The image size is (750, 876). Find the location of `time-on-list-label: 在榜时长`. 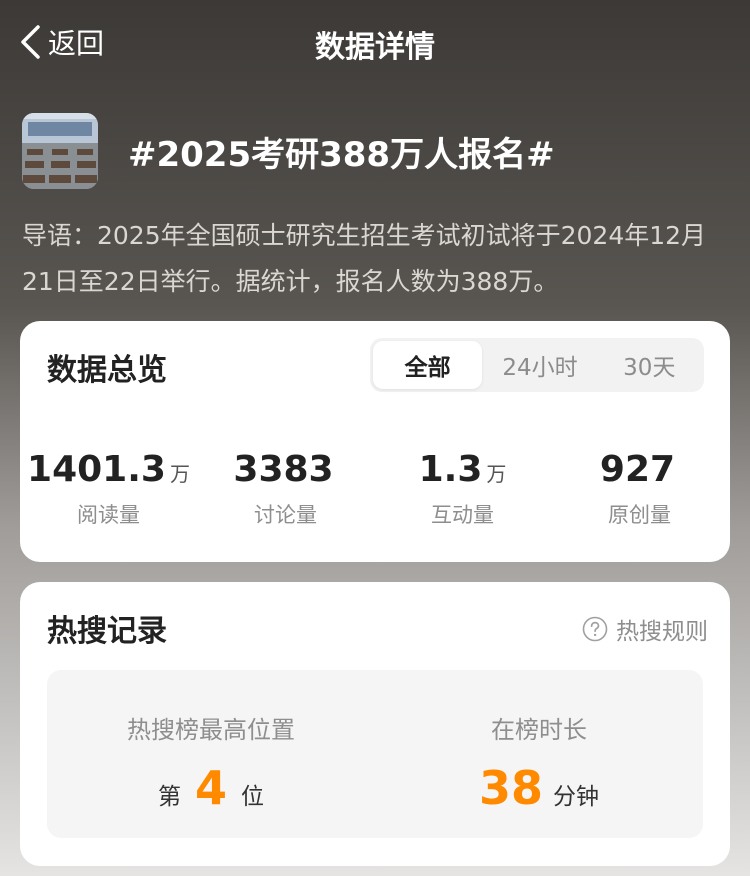

time-on-list-label: 在榜时长 is located at coordinates (539, 730).